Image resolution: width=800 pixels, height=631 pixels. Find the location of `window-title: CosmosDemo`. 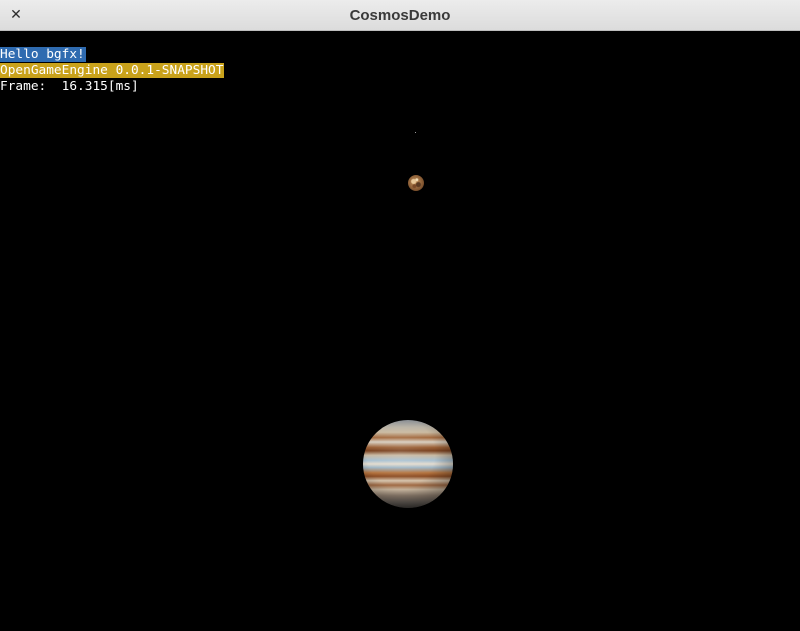

window-title: CosmosDemo is located at coordinates (400, 15).